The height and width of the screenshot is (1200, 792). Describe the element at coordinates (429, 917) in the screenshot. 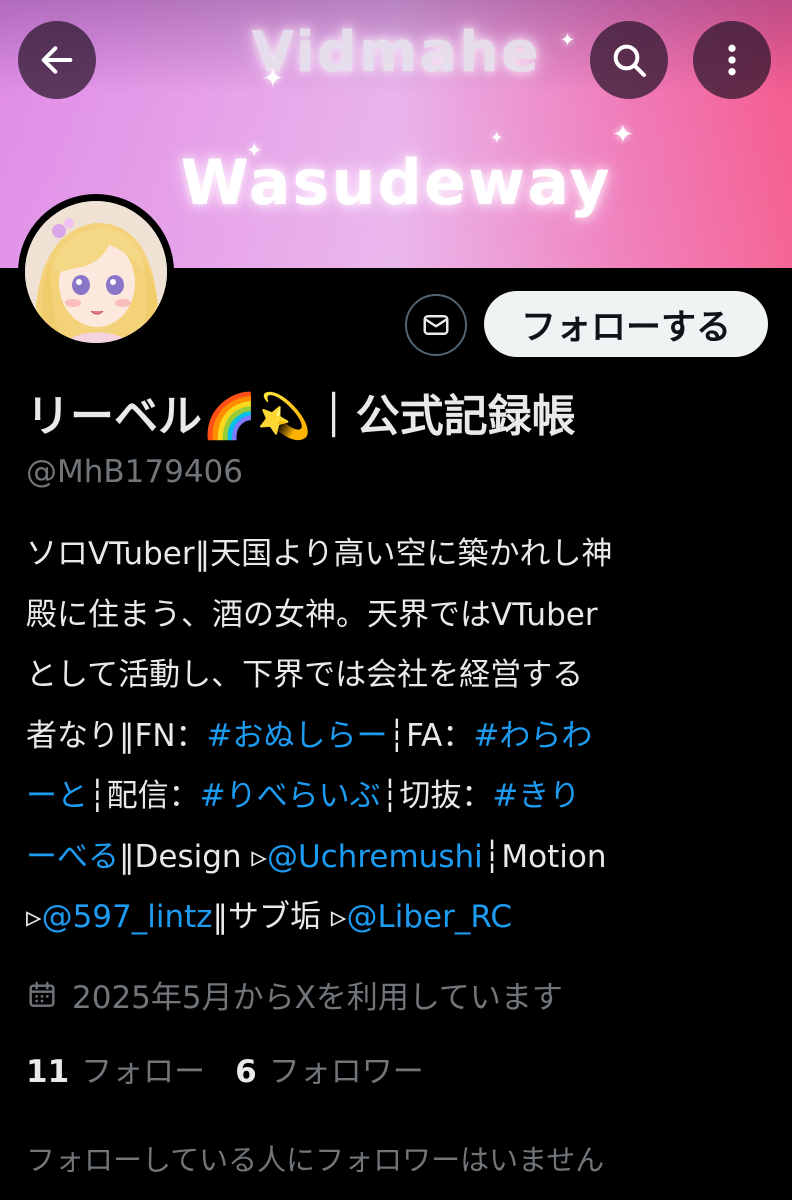

I see `mention-link-sub-account: @Liber_RC` at that location.